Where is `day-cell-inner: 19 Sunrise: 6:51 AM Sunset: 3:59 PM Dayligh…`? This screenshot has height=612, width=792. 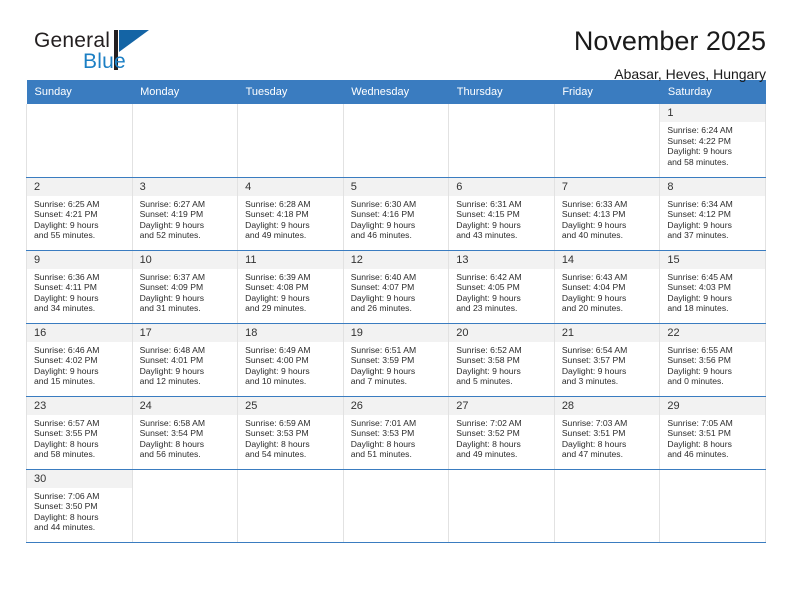
day-cell-inner: 19 Sunrise: 6:51 AM Sunset: 3:59 PM Dayligh… is located at coordinates (396, 359).